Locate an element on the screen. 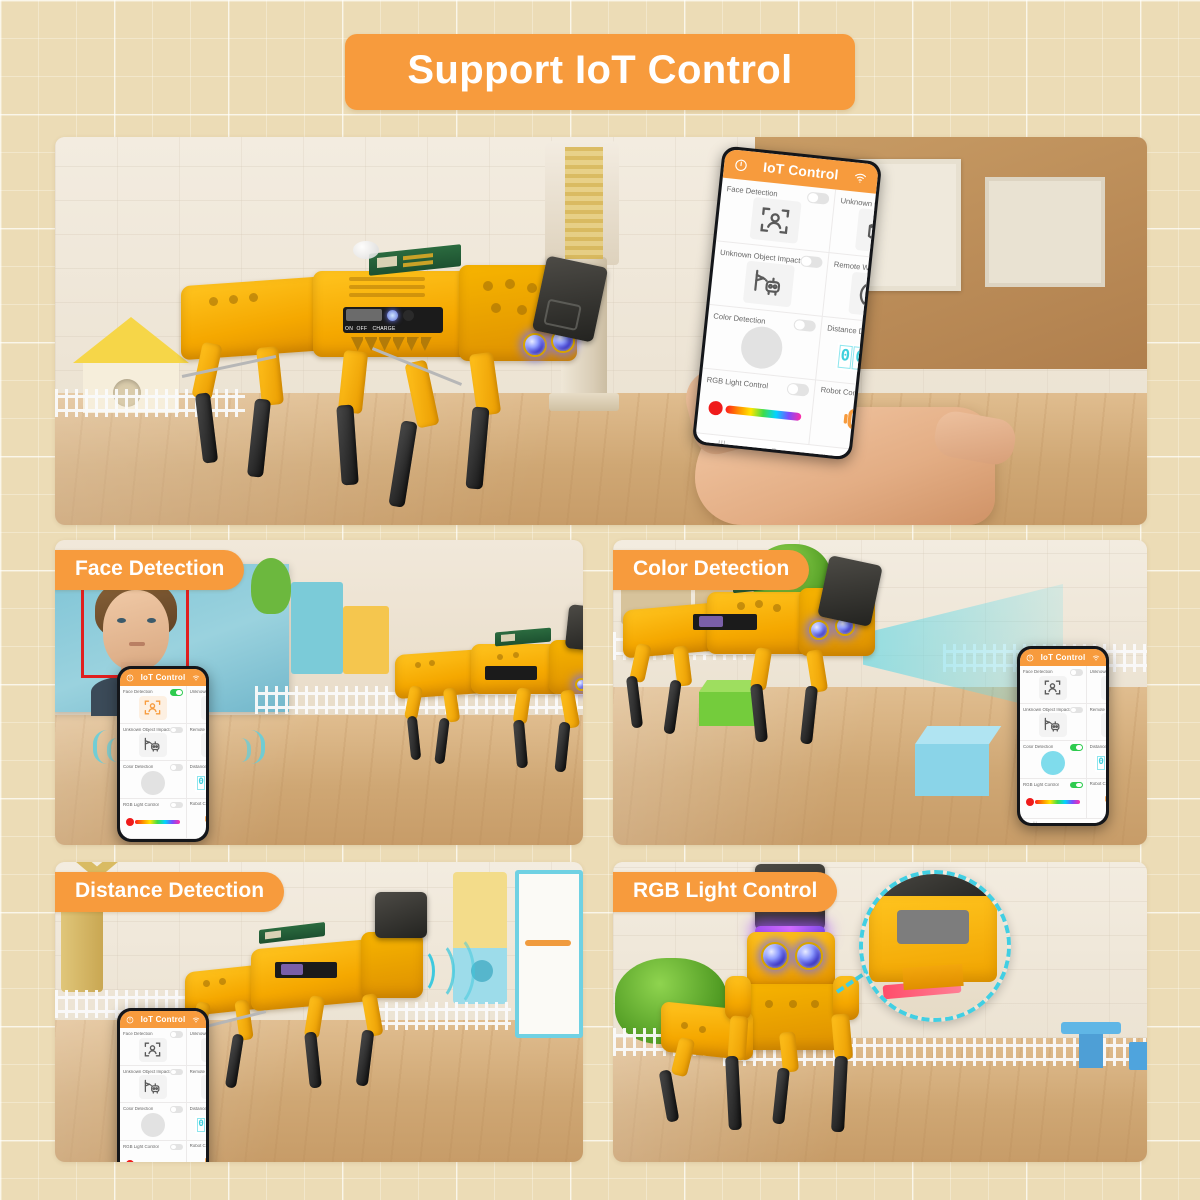  toy-block-blue is located at coordinates (1138, 1056).